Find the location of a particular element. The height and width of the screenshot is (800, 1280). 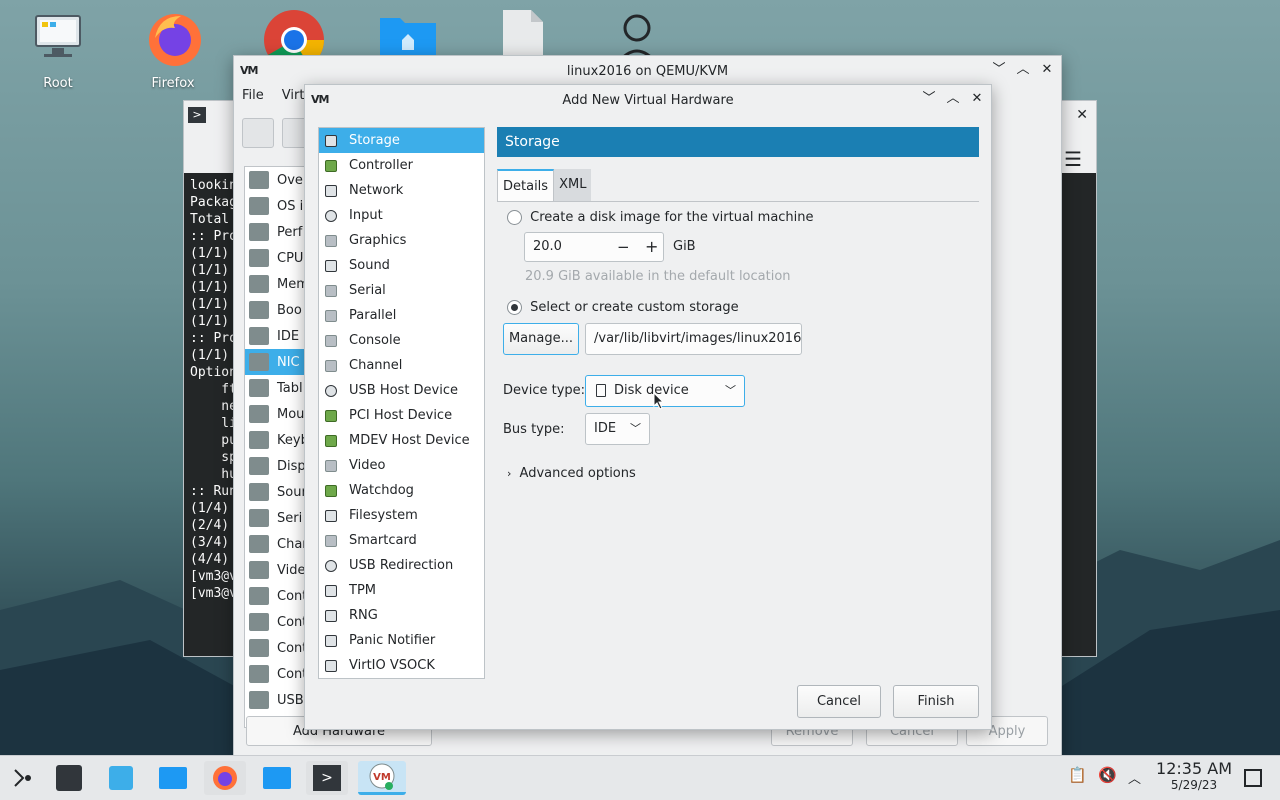

category-mdev-host-device: MDEV Host Device is located at coordinates (401, 440).